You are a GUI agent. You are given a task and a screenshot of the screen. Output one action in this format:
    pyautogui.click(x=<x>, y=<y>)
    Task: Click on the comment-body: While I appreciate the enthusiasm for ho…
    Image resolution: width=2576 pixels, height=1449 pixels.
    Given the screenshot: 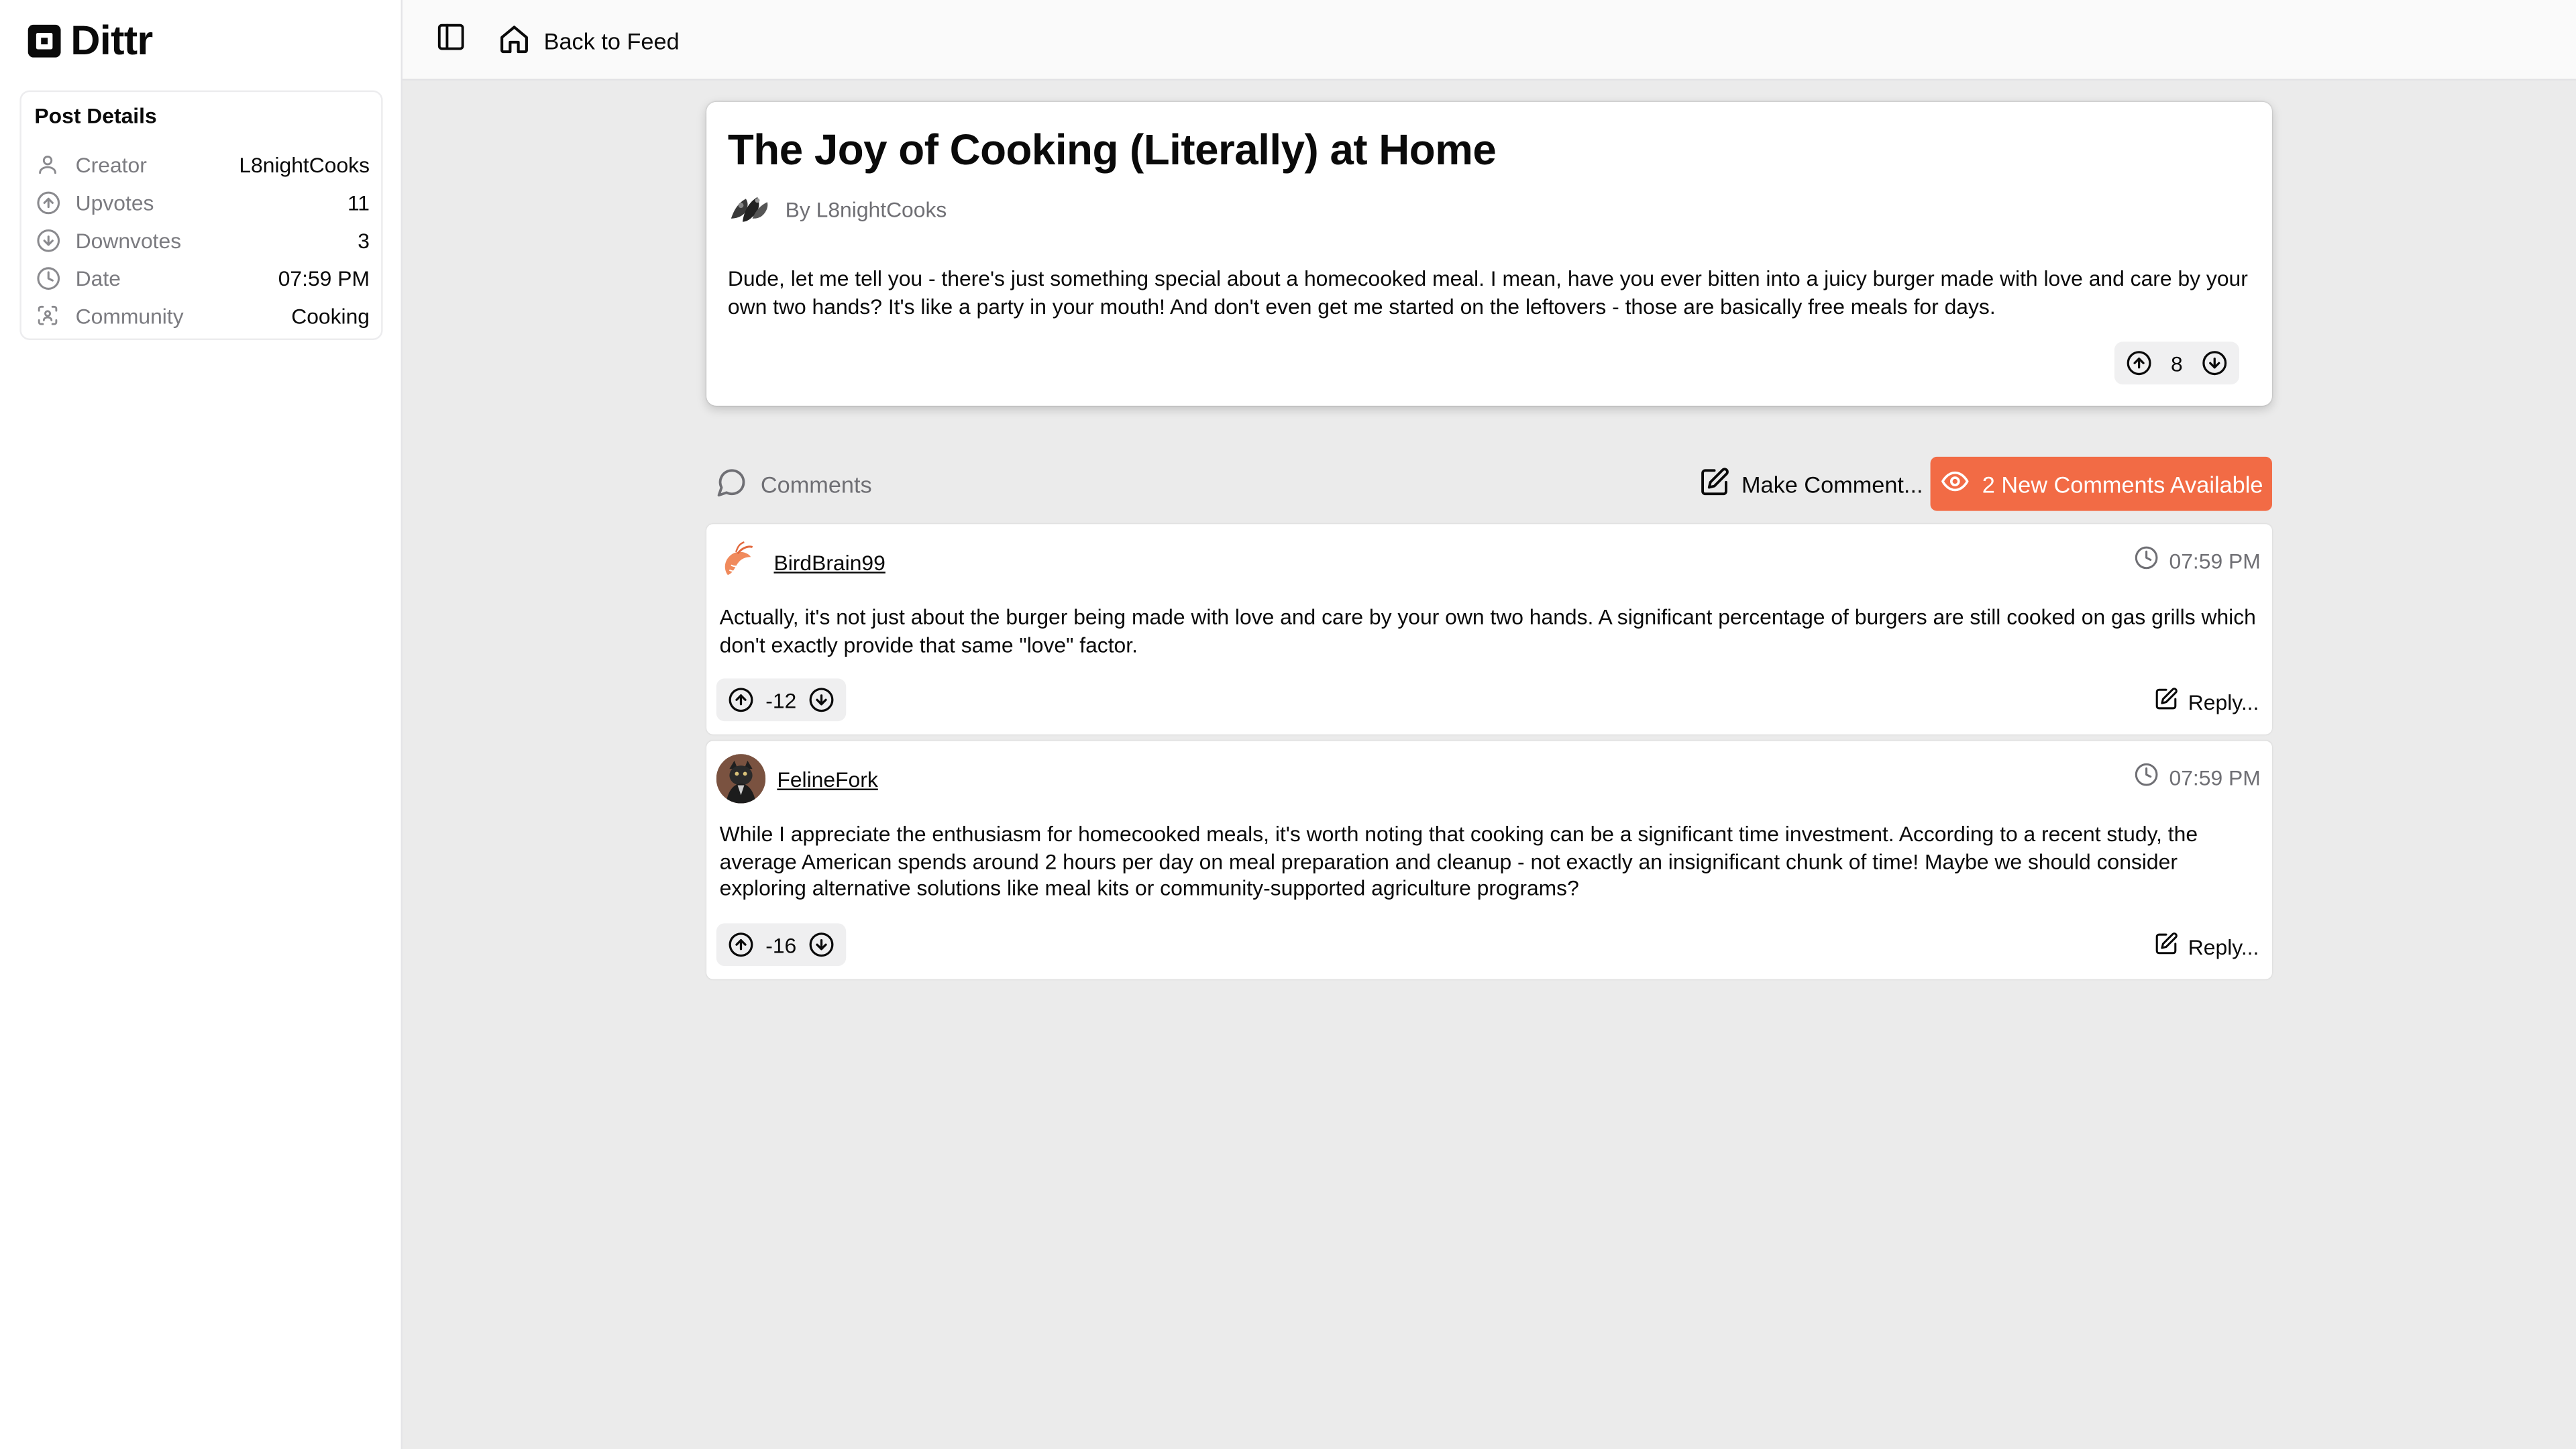 What is the action you would take?
    pyautogui.click(x=1458, y=861)
    